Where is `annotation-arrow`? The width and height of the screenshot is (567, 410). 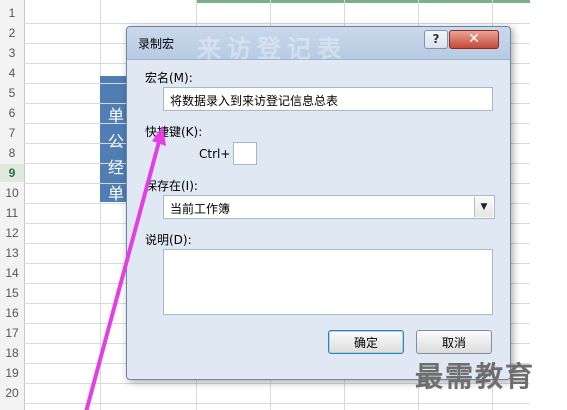 annotation-arrow is located at coordinates (125, 268).